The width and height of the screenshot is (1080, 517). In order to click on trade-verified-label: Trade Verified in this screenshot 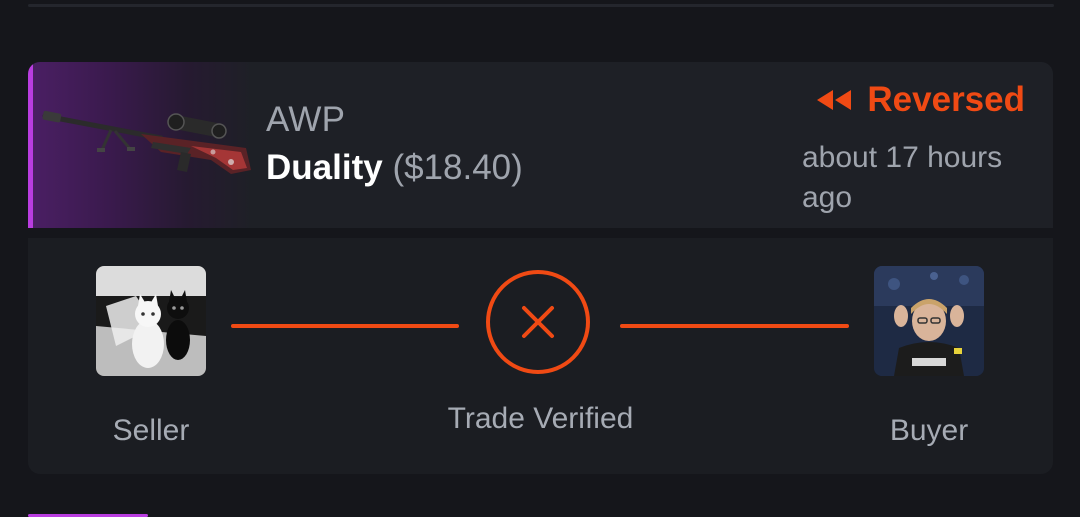, I will do `click(540, 418)`.